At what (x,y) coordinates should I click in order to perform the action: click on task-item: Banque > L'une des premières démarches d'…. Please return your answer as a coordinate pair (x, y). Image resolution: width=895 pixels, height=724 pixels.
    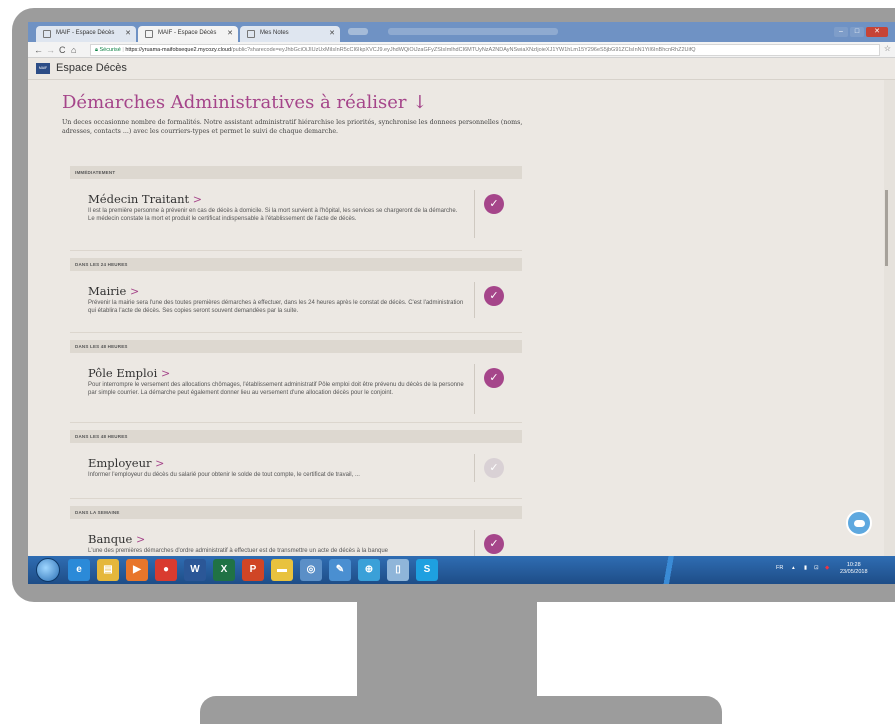
    Looking at the image, I should click on (308, 543).